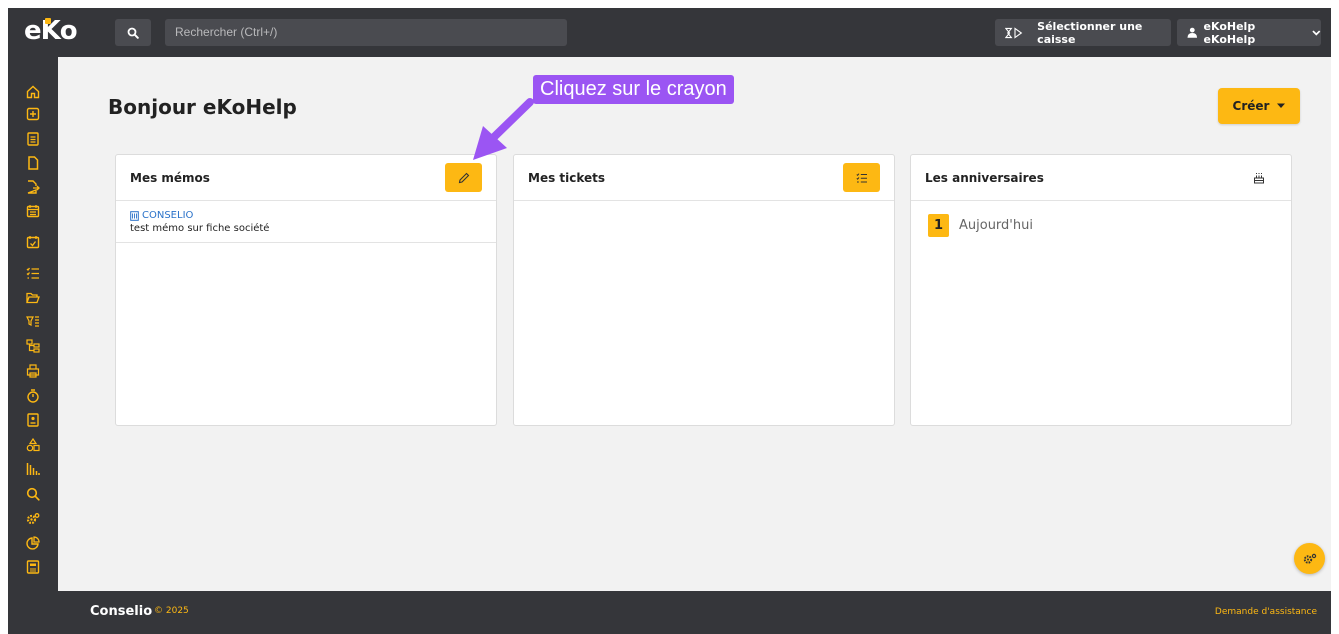  I want to click on birthday-count-badge: 1, so click(938, 225).